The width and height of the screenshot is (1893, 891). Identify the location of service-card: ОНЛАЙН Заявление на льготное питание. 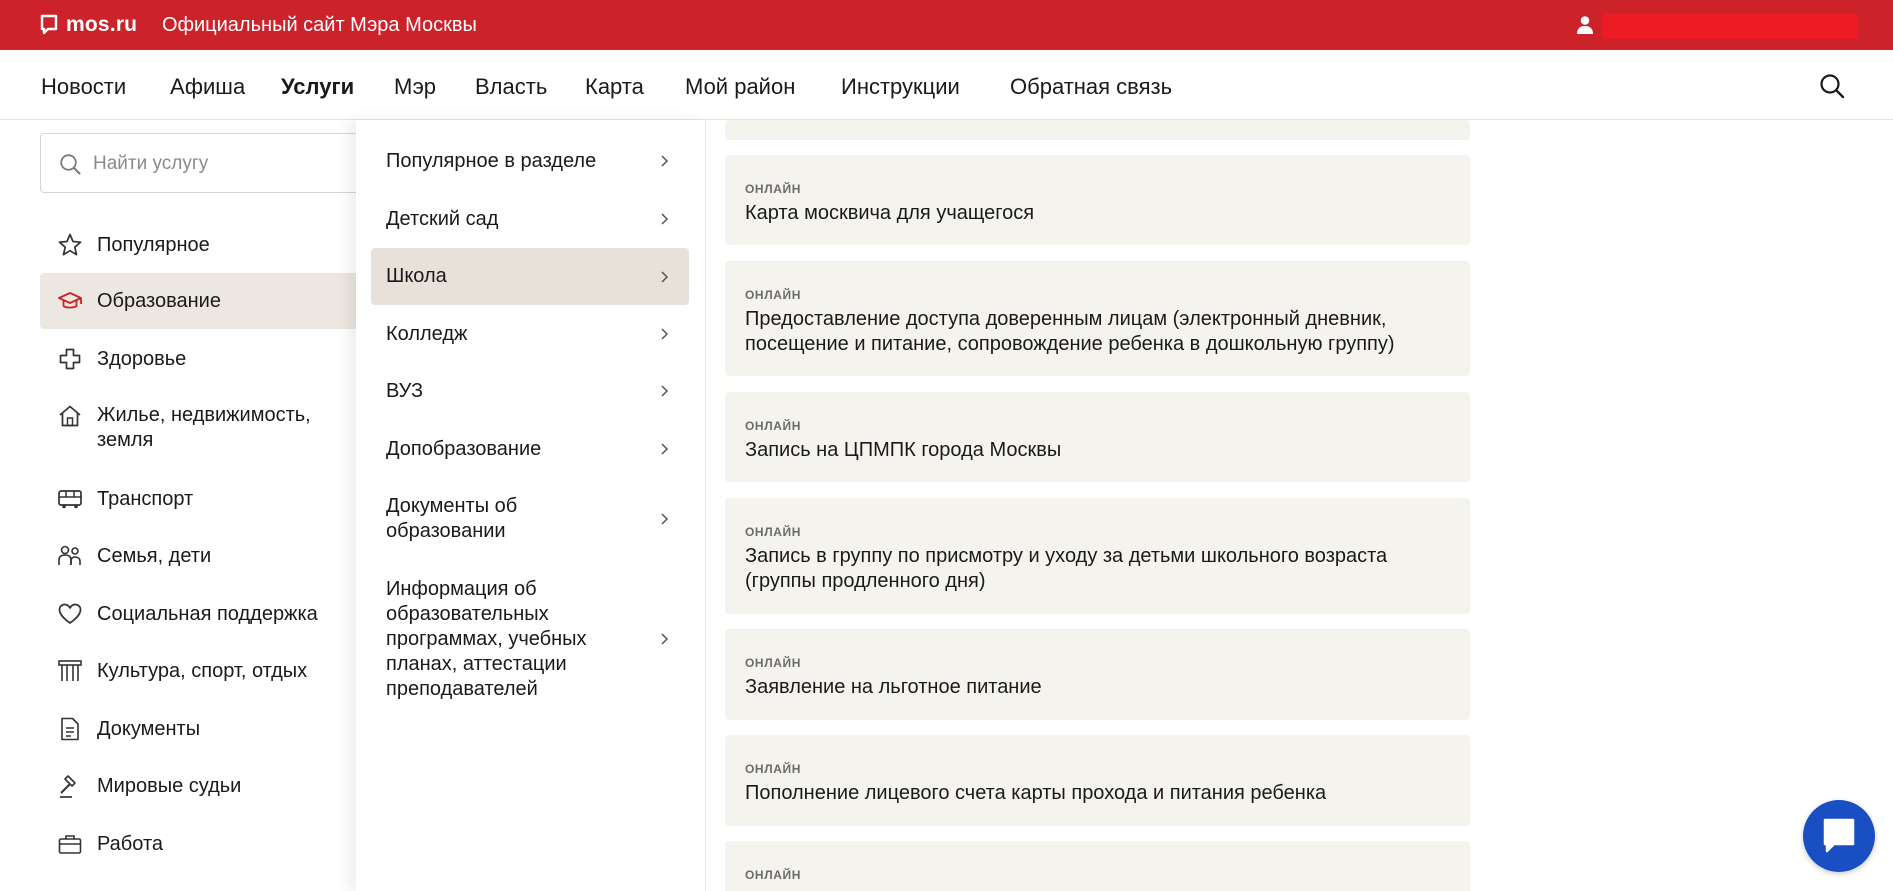
(1097, 674).